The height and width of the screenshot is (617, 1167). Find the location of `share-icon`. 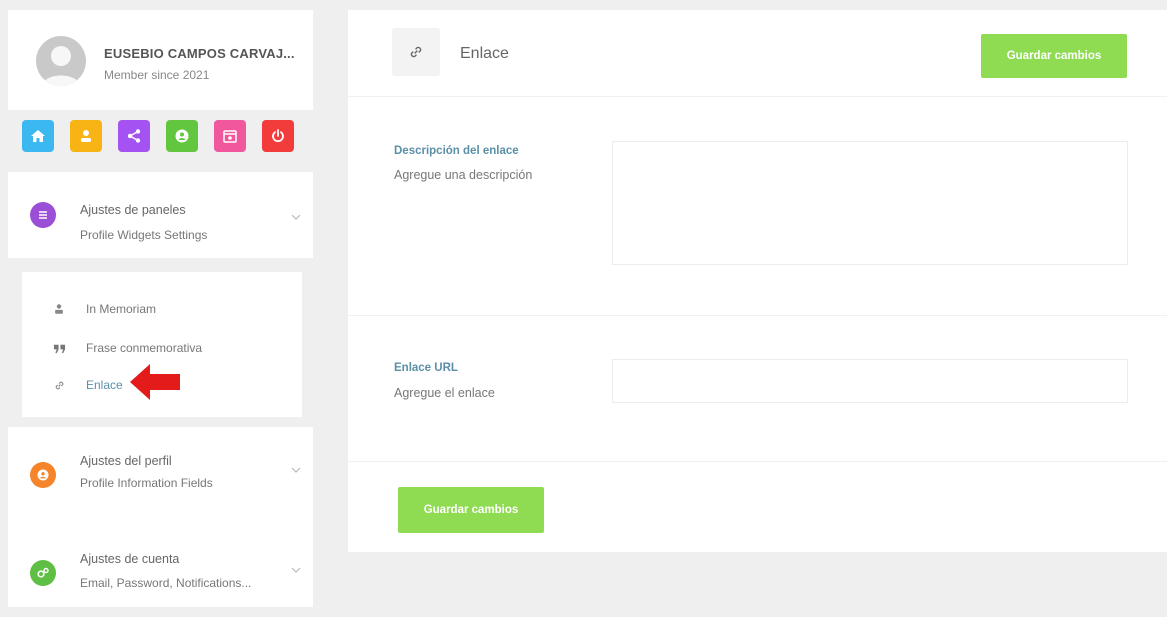

share-icon is located at coordinates (134, 136).